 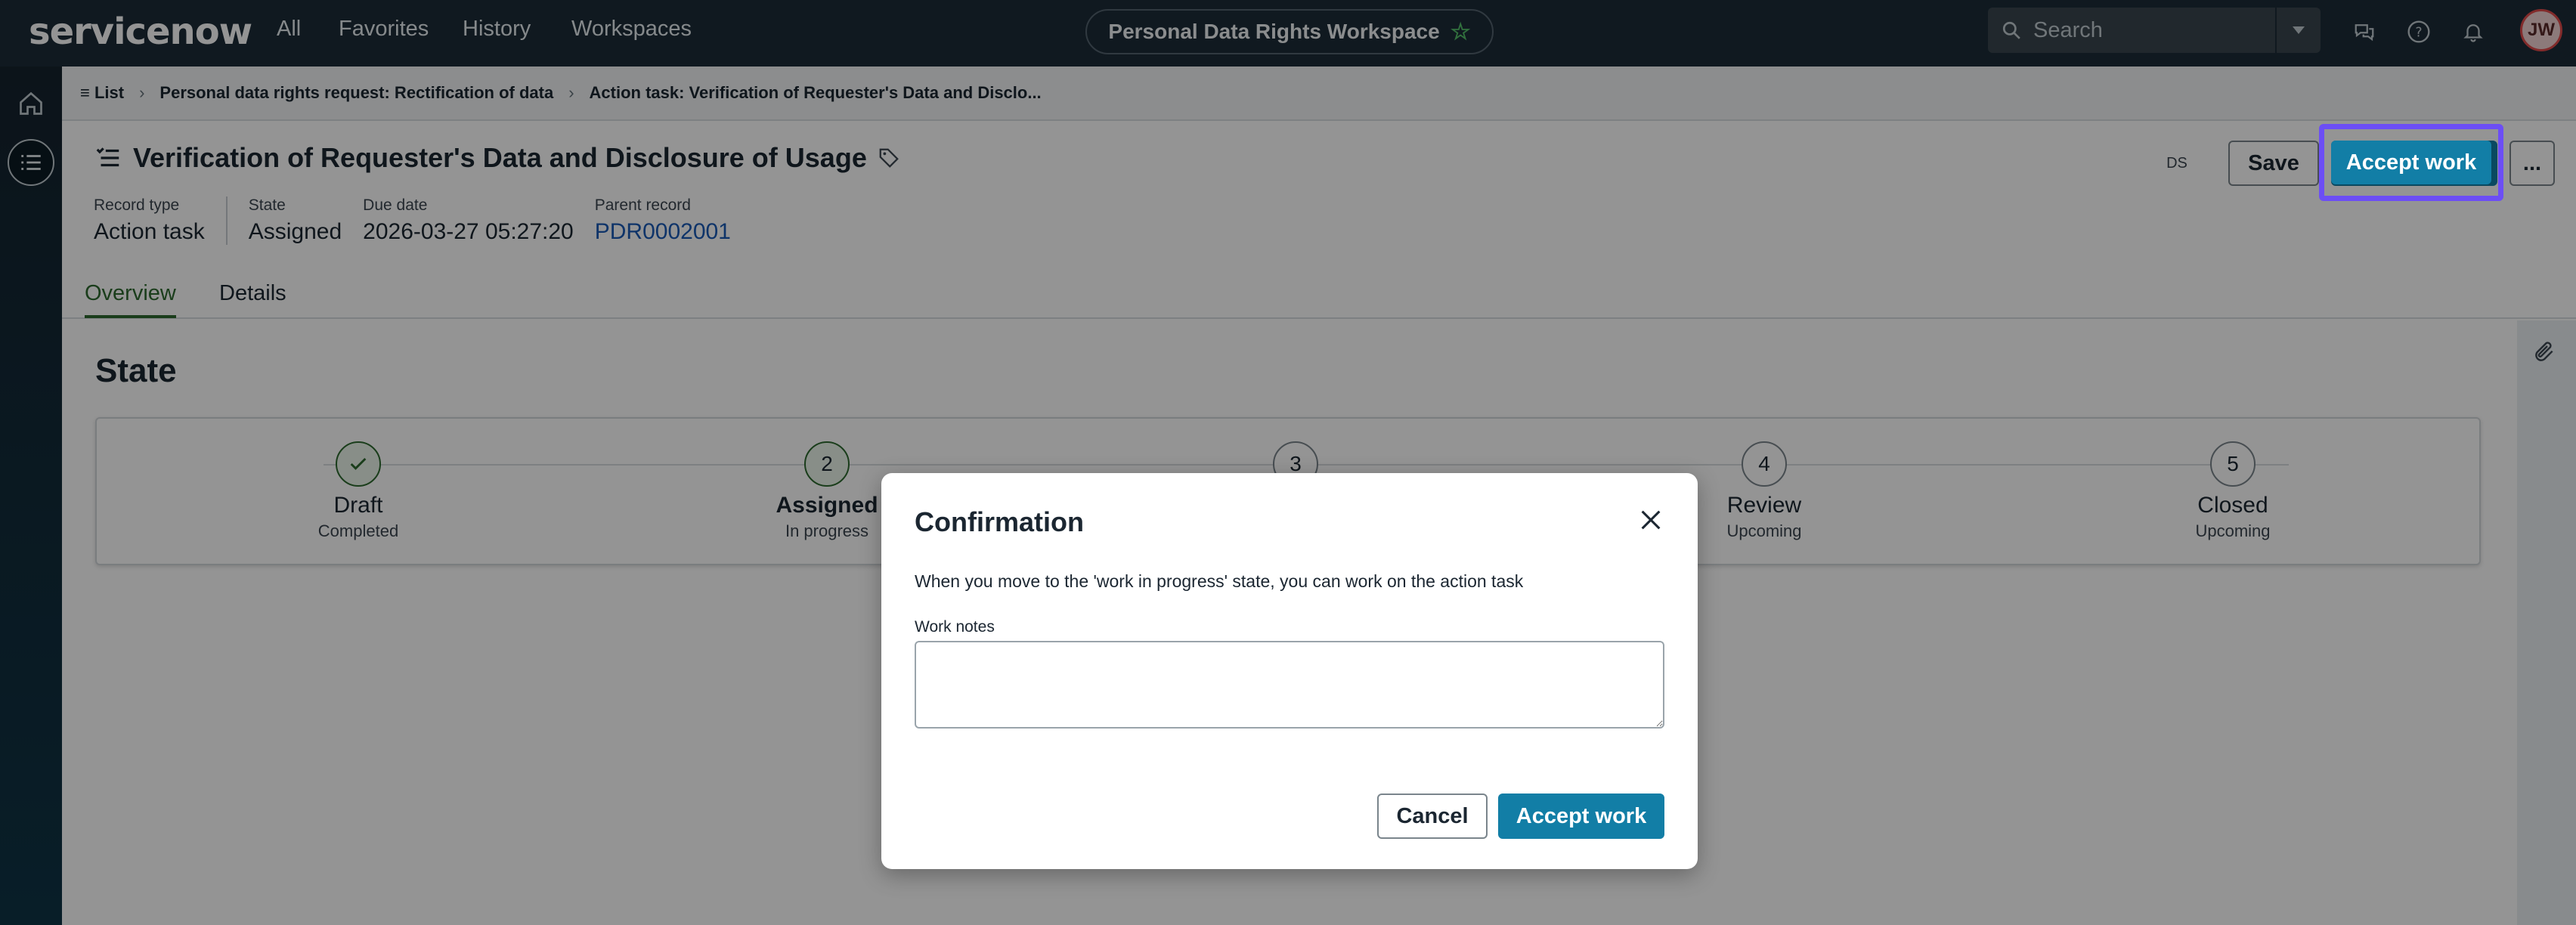 I want to click on cancel-button: Cancel, so click(x=1432, y=816).